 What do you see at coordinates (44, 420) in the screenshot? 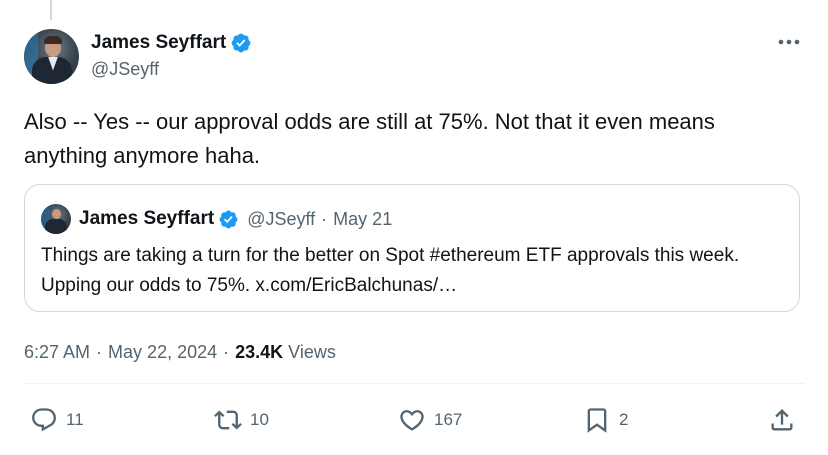
I see `reply-icon` at bounding box center [44, 420].